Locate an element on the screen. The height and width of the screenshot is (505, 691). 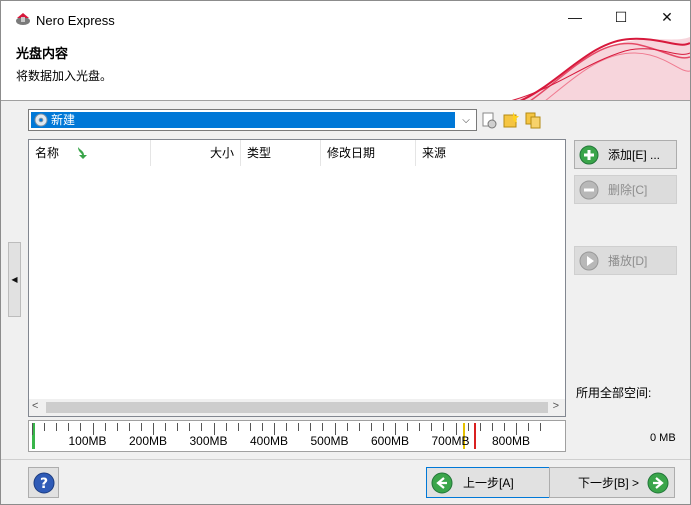
arrow-right-icon is located at coordinates (658, 482).